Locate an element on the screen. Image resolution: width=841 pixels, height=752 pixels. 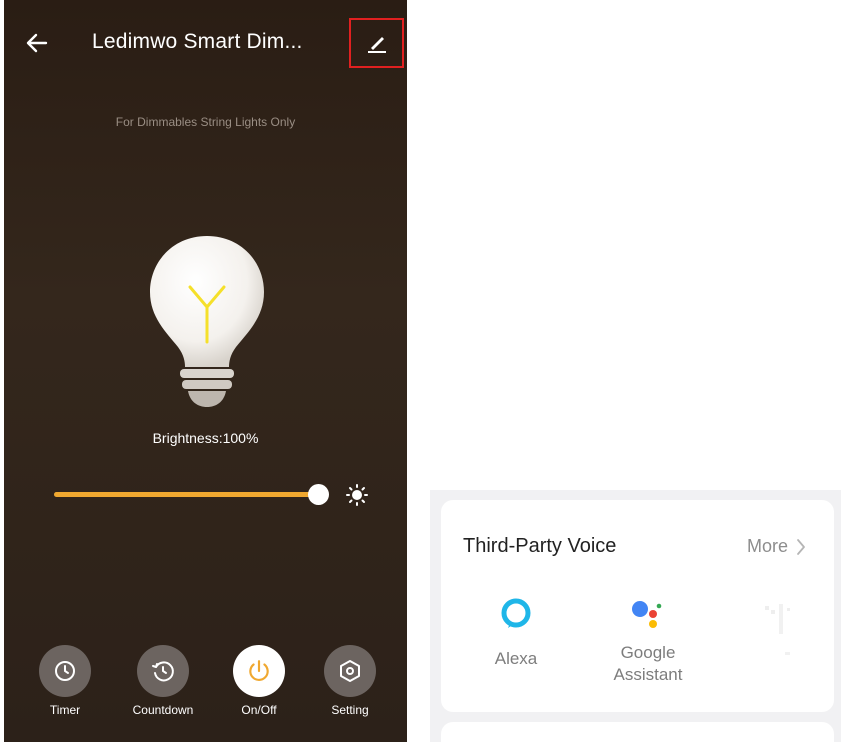
countdown-button: Countdown is located at coordinates (163, 681).